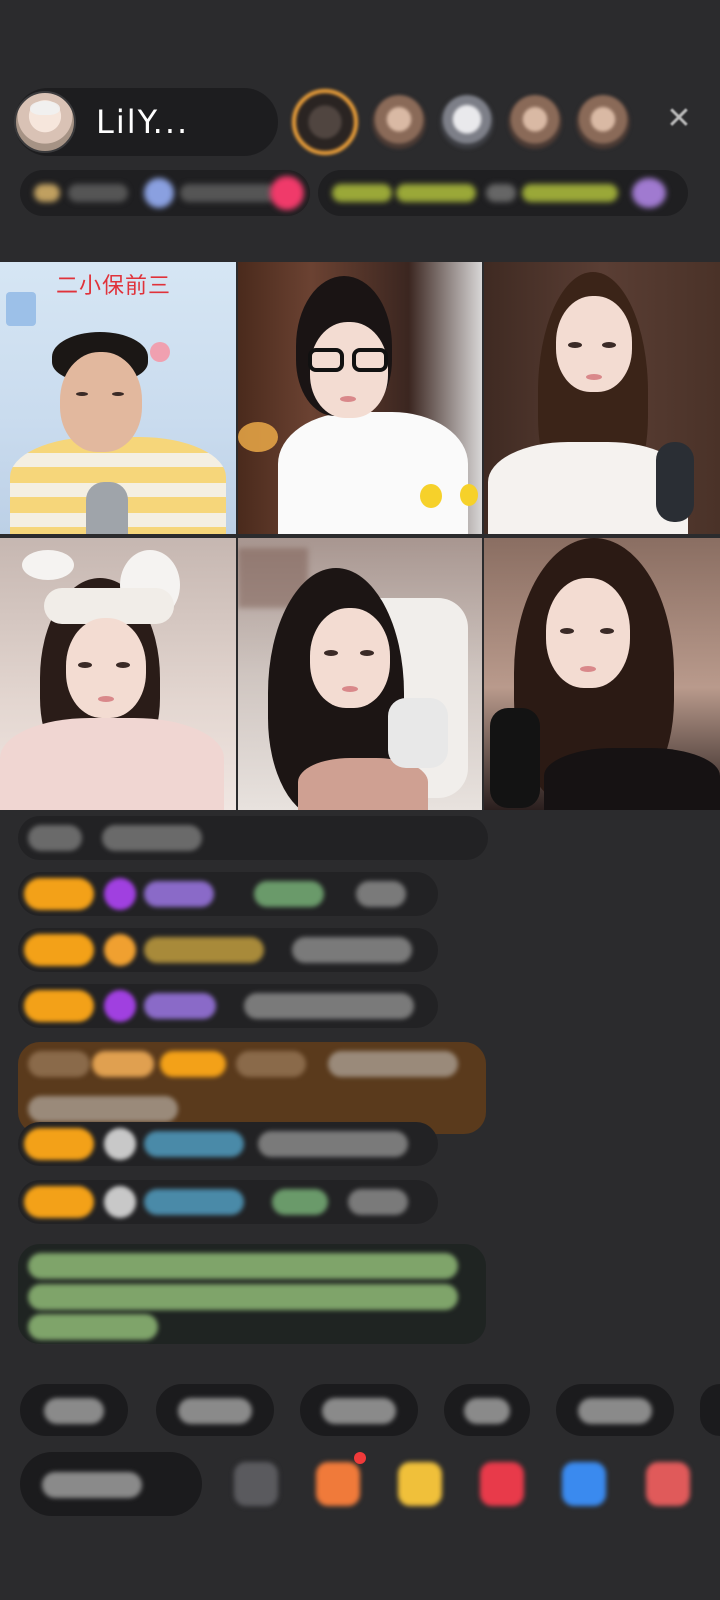 Image resolution: width=720 pixels, height=1600 pixels. I want to click on close-icon: ✕, so click(679, 119).